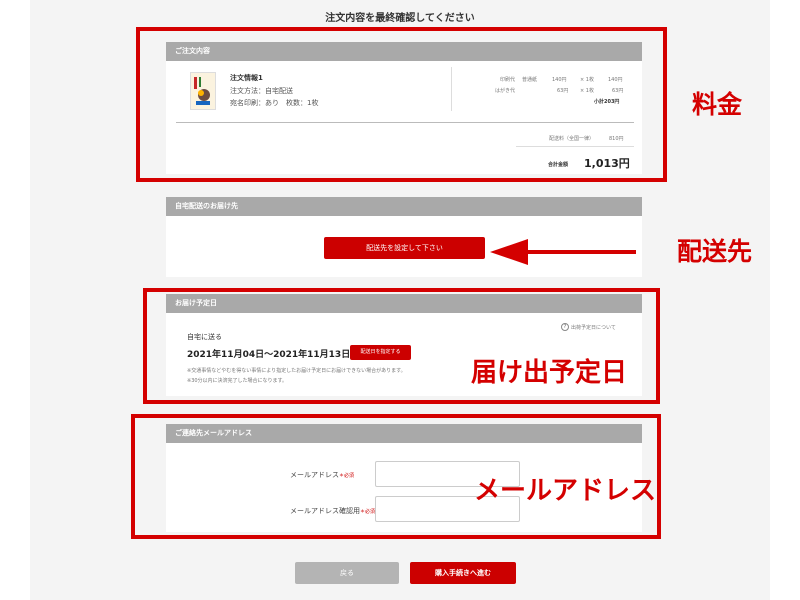 This screenshot has width=800, height=600. I want to click on annotation-label-email: メールアドレス, so click(565, 491).